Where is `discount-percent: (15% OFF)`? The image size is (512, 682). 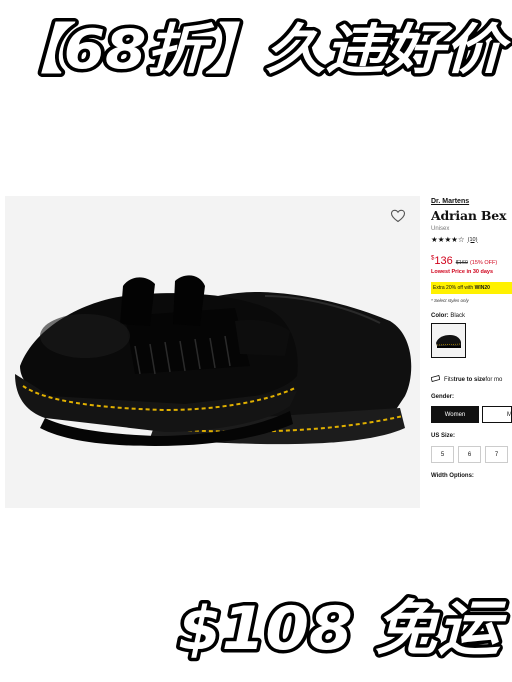
discount-percent: (15% OFF) is located at coordinates (483, 263).